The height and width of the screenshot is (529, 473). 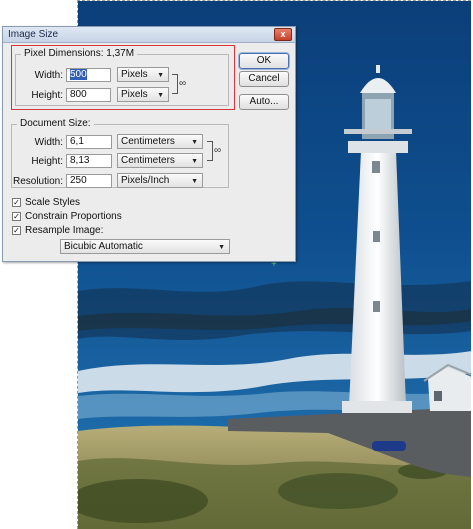 I want to click on pixel-dimensions-size: 1,37M, so click(x=120, y=53).